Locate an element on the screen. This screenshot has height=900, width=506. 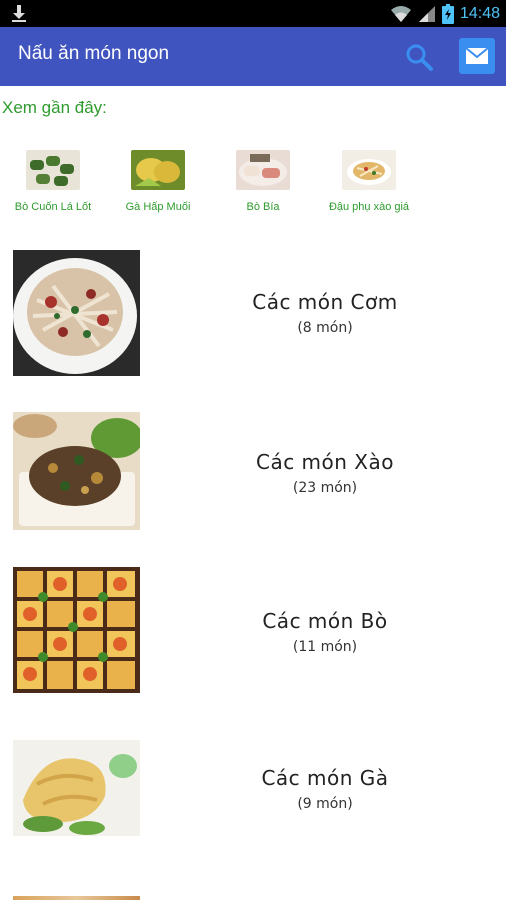
category-row: Các món Bò (11 món) is located at coordinates (253, 630).